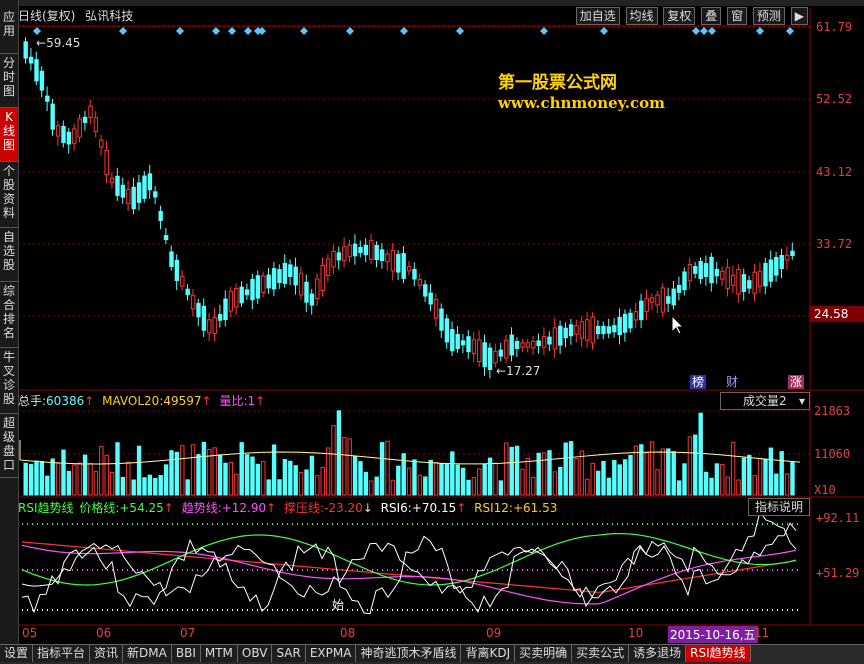 The image size is (864, 664). Describe the element at coordinates (244, 508) in the screenshot. I see `rsi-trend-line-value: +12.90` at that location.